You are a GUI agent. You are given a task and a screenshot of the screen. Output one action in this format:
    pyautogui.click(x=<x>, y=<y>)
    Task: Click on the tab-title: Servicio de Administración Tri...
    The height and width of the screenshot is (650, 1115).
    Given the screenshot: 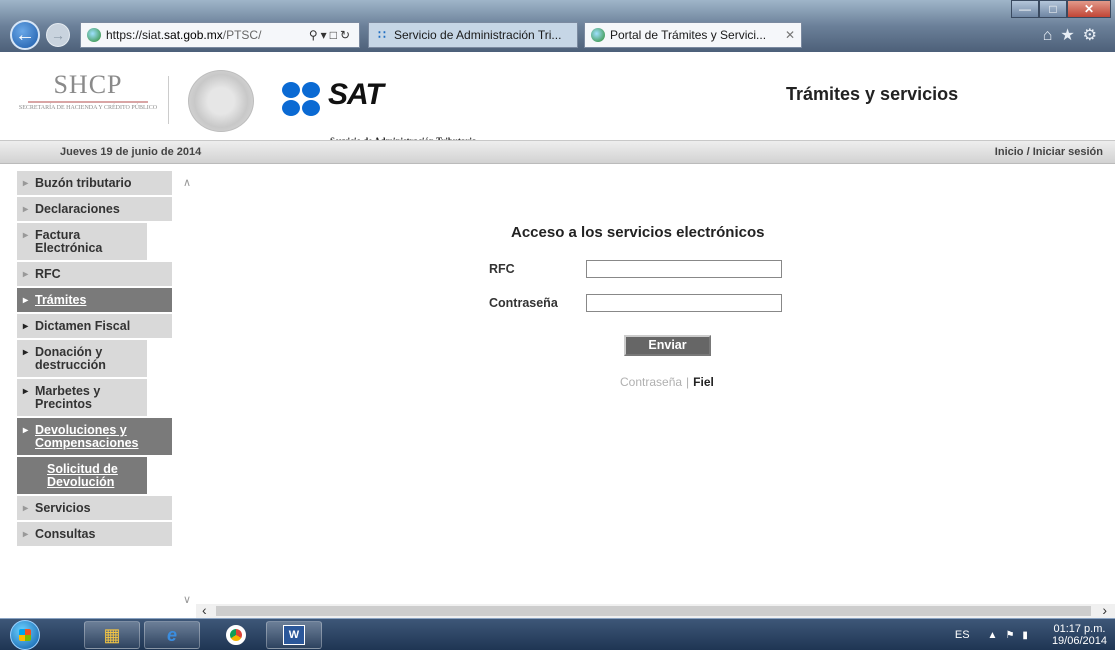 What is the action you would take?
    pyautogui.click(x=478, y=35)
    